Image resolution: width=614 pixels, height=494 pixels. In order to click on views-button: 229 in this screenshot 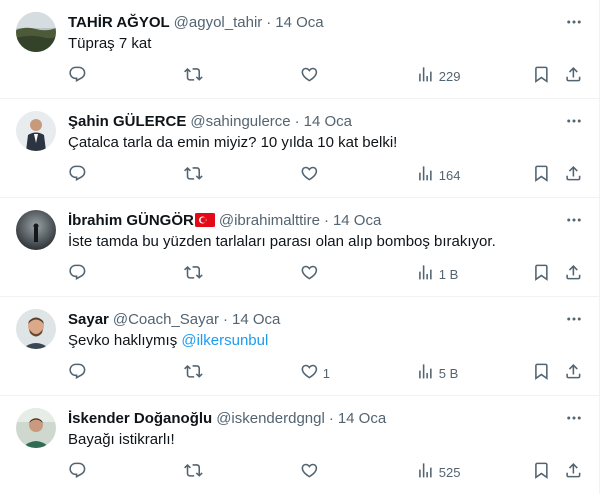, I will do `click(438, 76)`.